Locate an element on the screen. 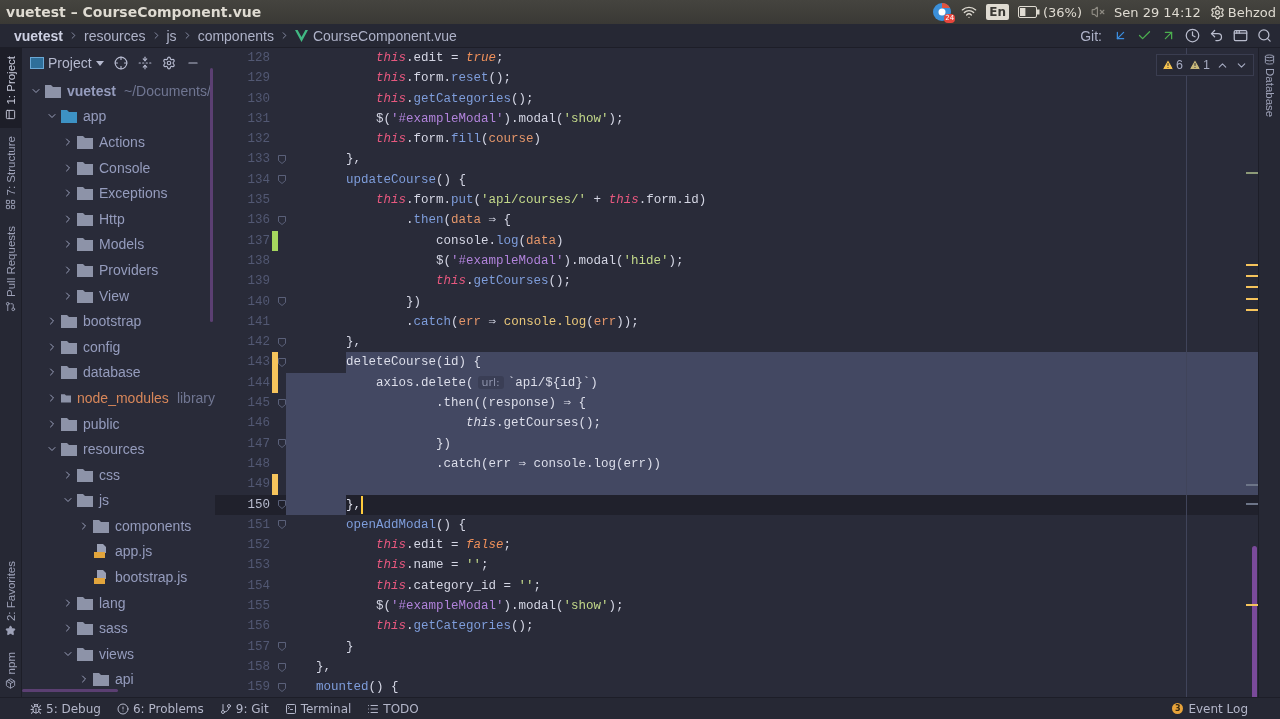 The width and height of the screenshot is (1280, 719). tree-item: vuetest is located at coordinates (92, 90).